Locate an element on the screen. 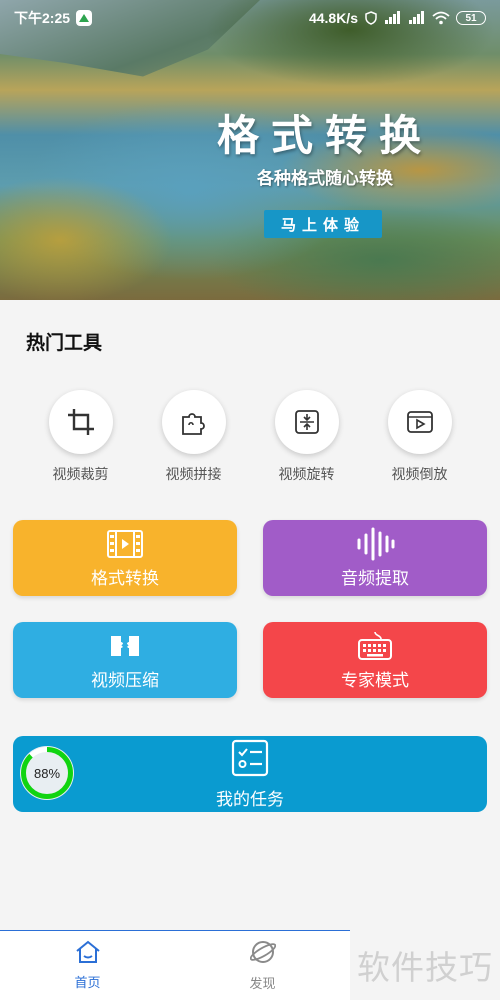 The image size is (500, 1000). shield-icon is located at coordinates (371, 18).